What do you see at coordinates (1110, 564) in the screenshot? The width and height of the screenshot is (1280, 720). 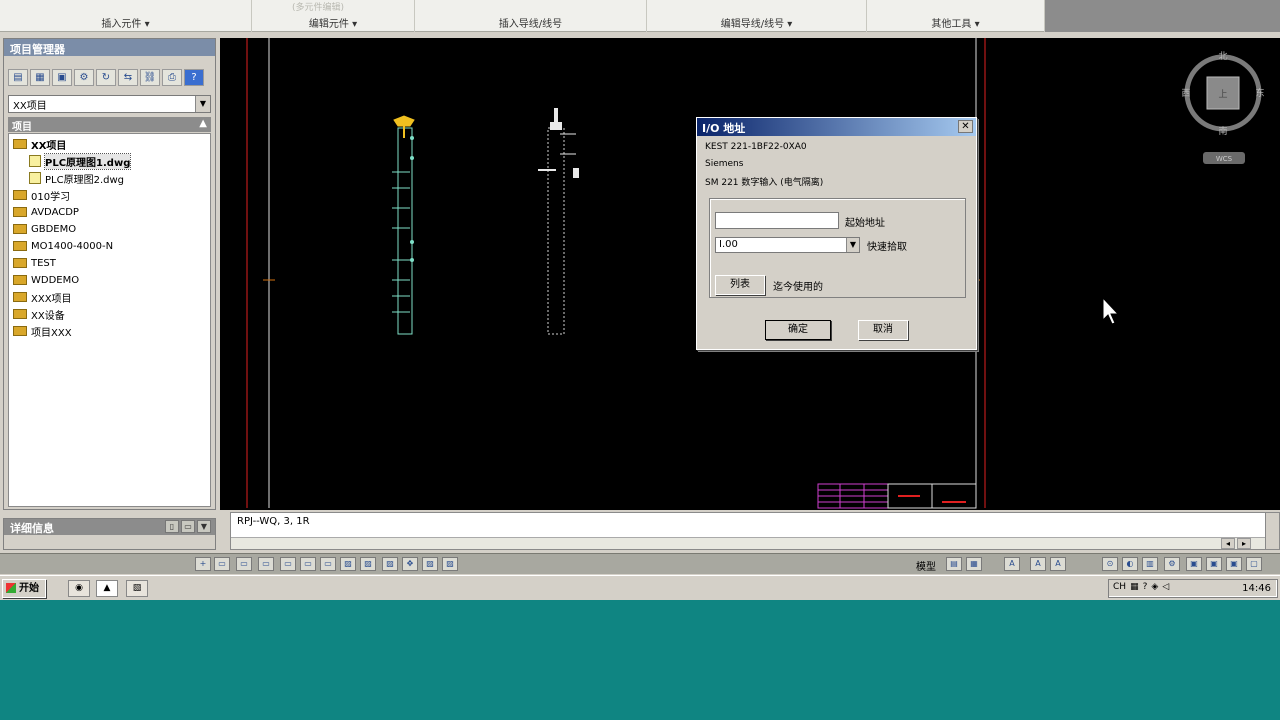 I see `lock-icon: ⊙` at bounding box center [1110, 564].